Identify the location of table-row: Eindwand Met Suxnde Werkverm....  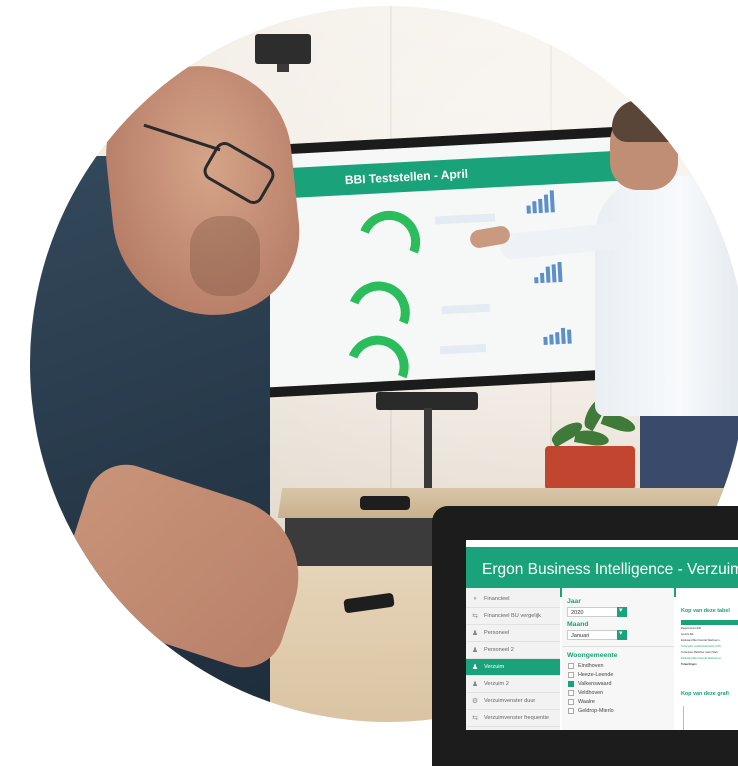
(701, 640).